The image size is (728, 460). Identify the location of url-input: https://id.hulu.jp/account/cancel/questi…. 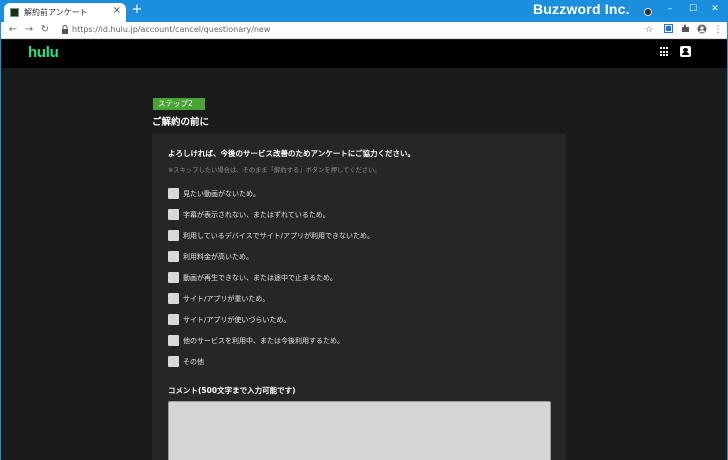
(171, 29).